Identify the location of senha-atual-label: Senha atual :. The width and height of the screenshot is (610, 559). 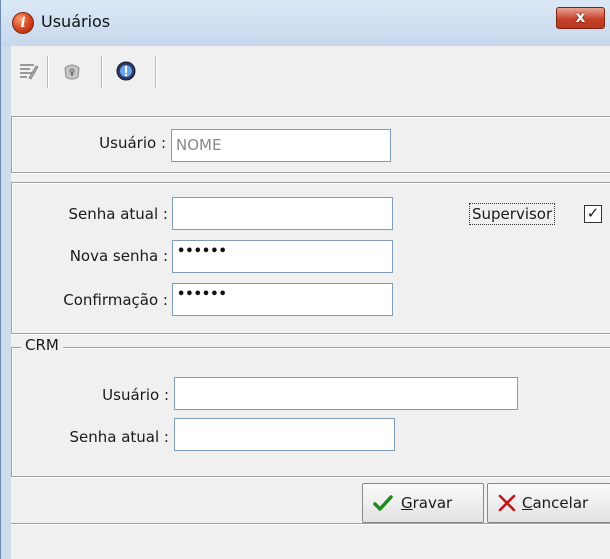
(118, 214).